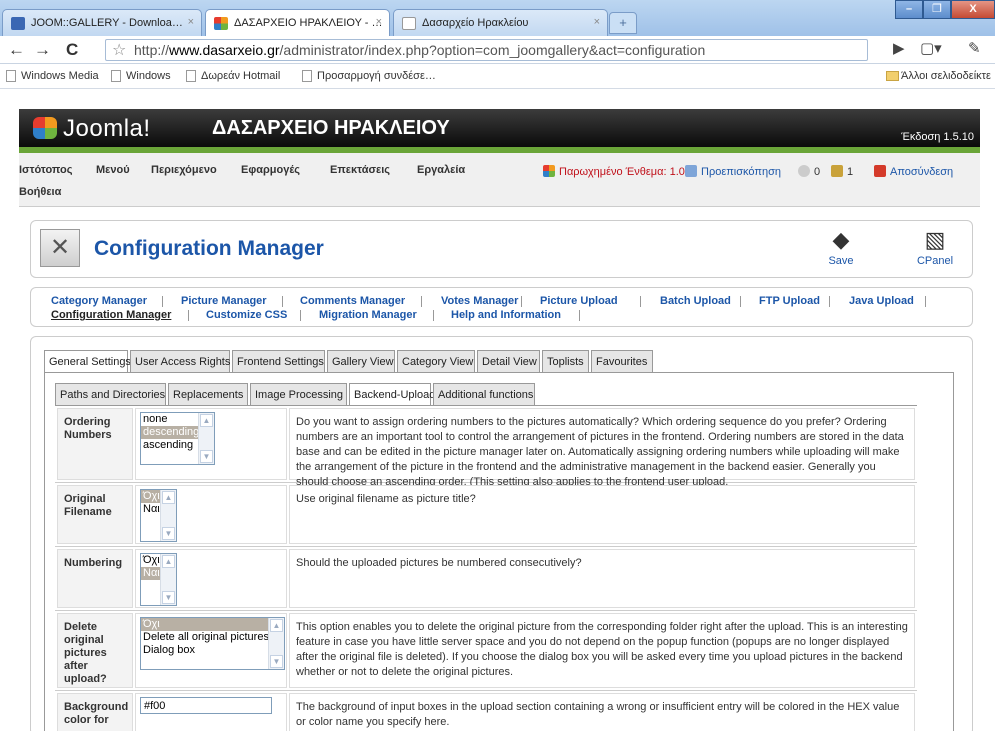 This screenshot has width=995, height=731. I want to click on subtab-image-processing: Image Processing, so click(298, 394).